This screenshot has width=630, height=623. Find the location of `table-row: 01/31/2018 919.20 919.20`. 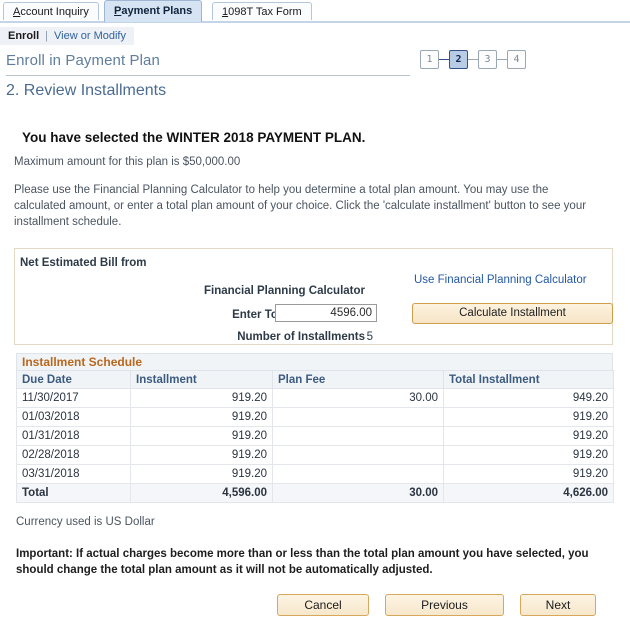

table-row: 01/31/2018 919.20 919.20 is located at coordinates (315, 436).